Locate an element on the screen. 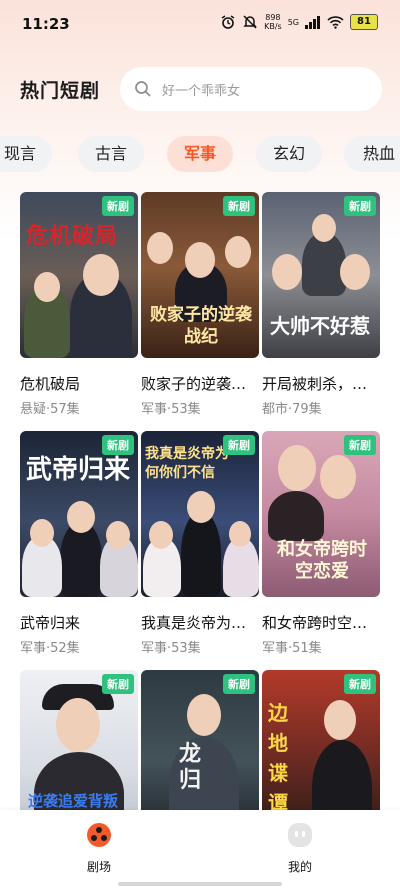 This screenshot has width=400, height=889. tab-rexue: 热血 is located at coordinates (372, 154).